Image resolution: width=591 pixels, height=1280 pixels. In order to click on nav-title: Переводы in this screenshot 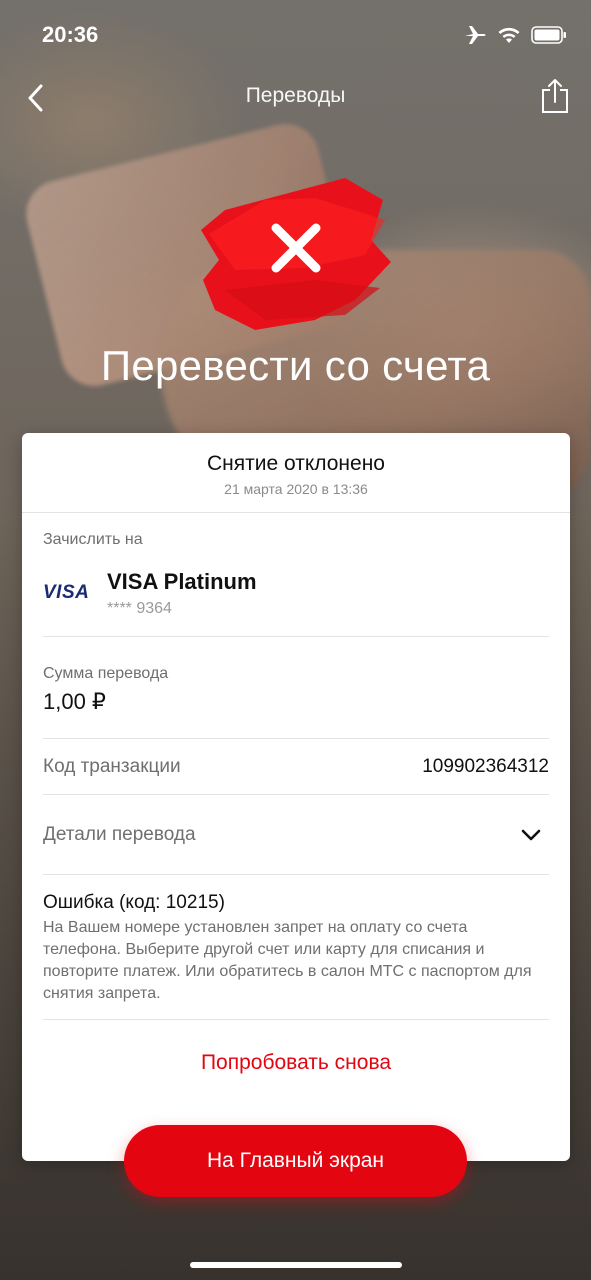, I will do `click(295, 95)`.